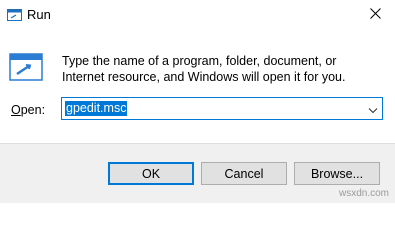 The height and width of the screenshot is (240, 395). What do you see at coordinates (222, 108) in the screenshot?
I see `open-combobox: gpedit.msc` at bounding box center [222, 108].